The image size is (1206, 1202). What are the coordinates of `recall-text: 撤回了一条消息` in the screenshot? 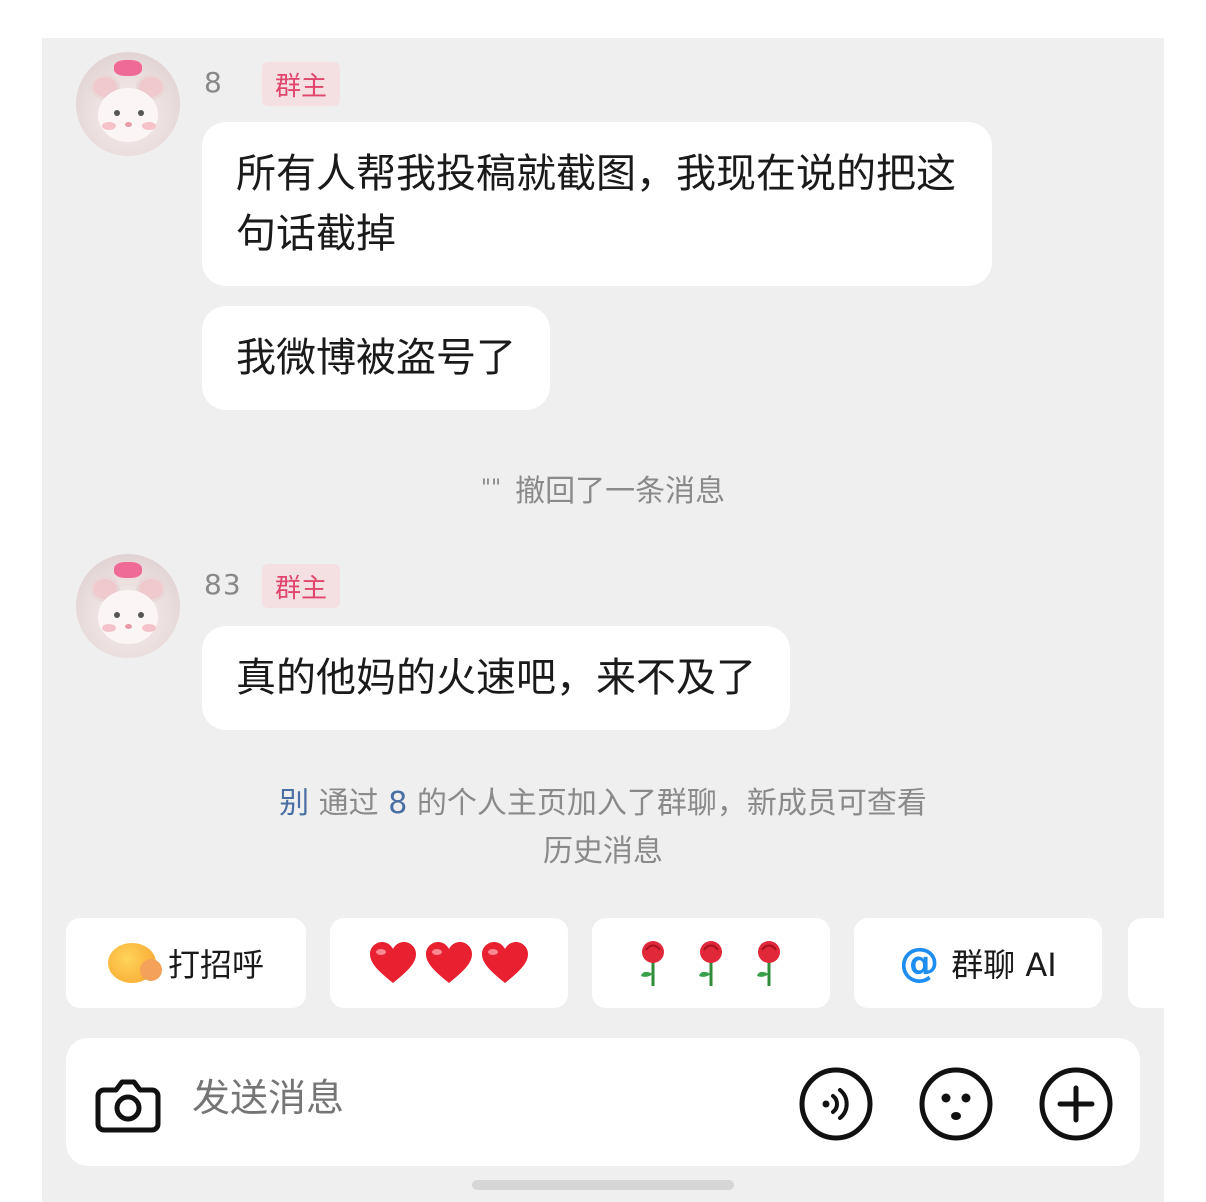 It's located at (620, 491).